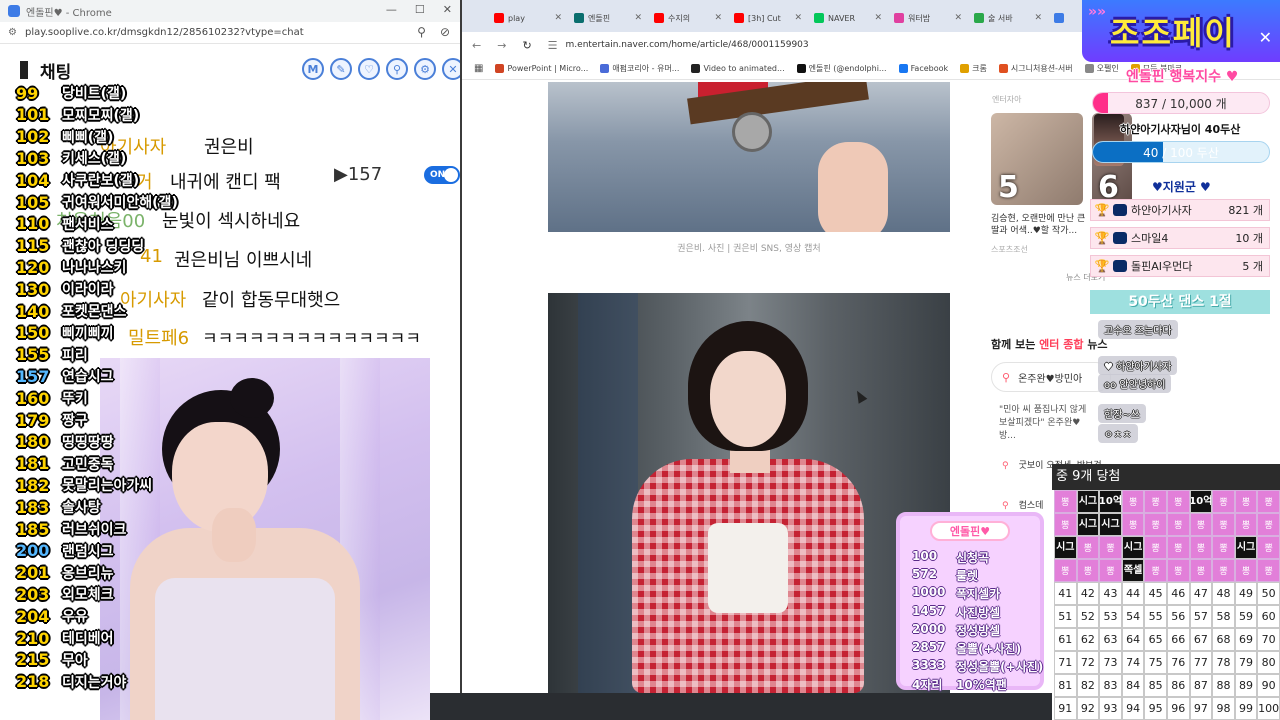 This screenshot has width=1280, height=720. Describe the element at coordinates (1178, 639) in the screenshot. I see `bingo-cell: 66` at that location.